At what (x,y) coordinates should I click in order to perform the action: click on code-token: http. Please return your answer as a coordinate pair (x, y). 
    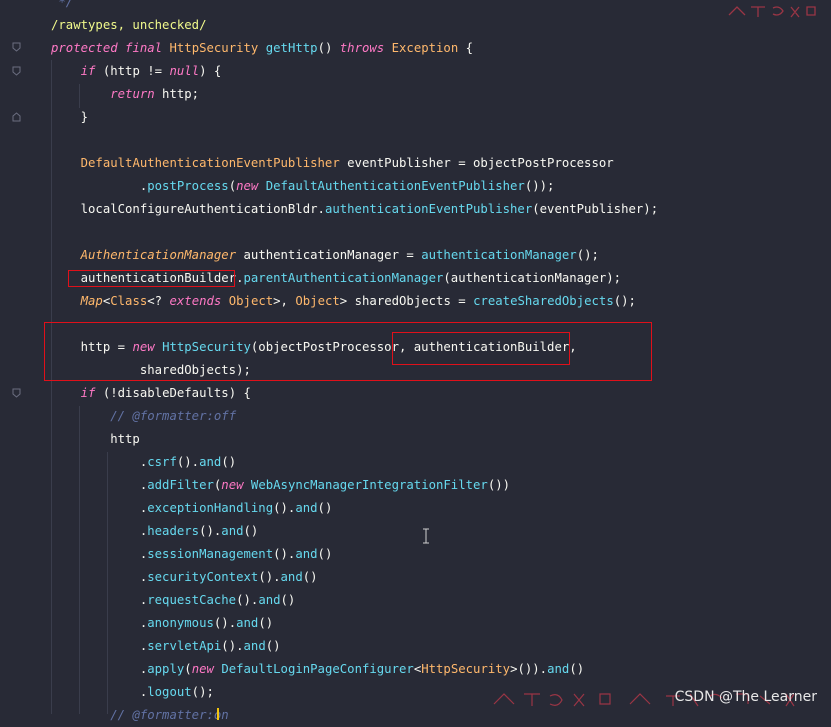
    Looking at the image, I should click on (95, 439).